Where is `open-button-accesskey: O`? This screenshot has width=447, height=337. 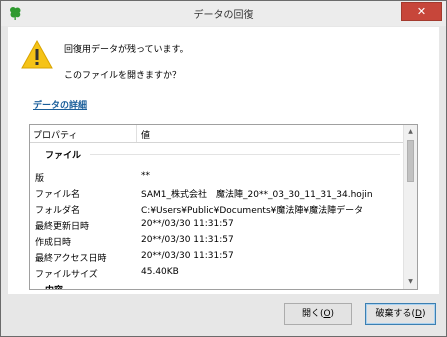
open-button-accesskey: O is located at coordinates (327, 314).